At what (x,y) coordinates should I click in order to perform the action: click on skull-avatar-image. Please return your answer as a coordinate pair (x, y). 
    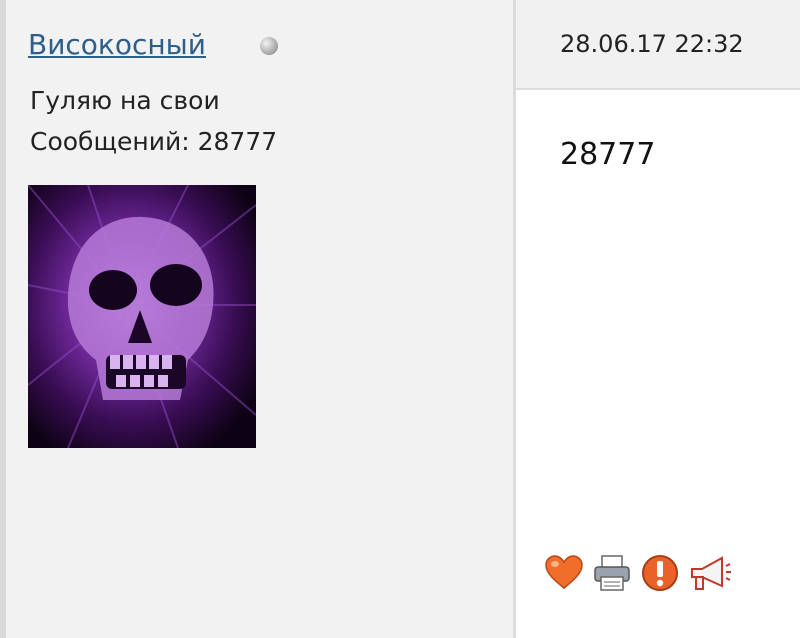
    Looking at the image, I should click on (142, 316).